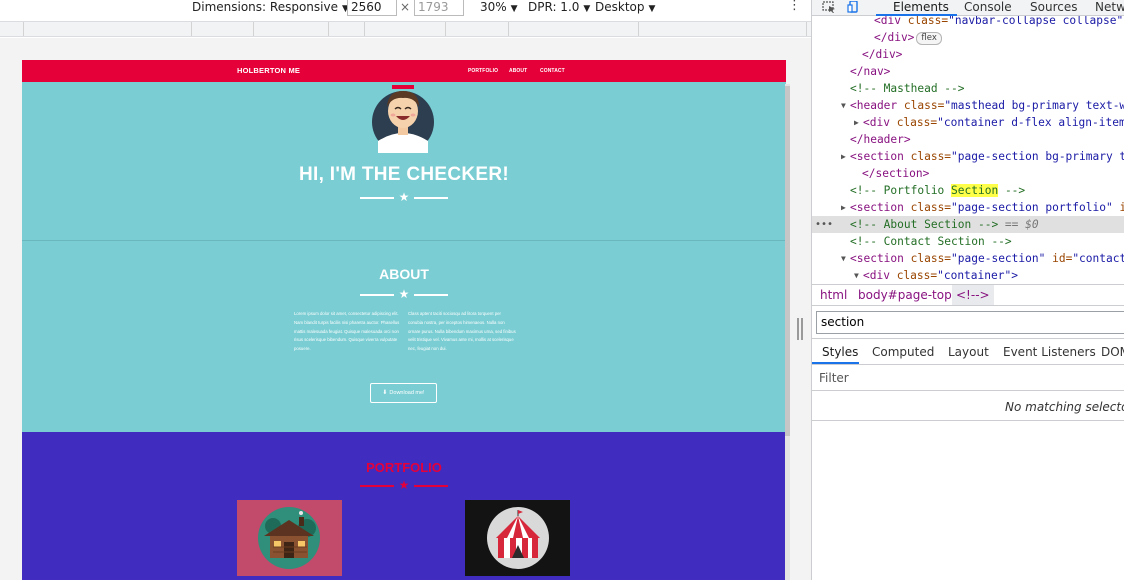  I want to click on more-options-icon: ⋮, so click(794, 6).